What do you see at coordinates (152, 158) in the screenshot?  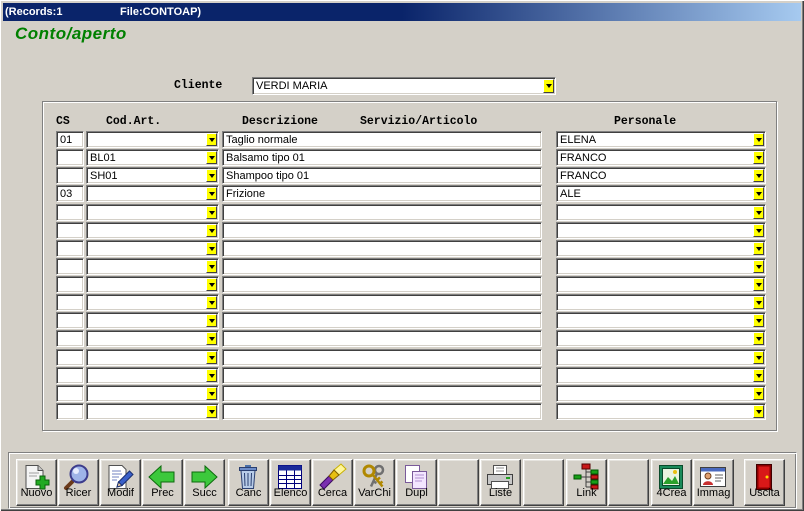 I see `cod-art-combo: BL01` at bounding box center [152, 158].